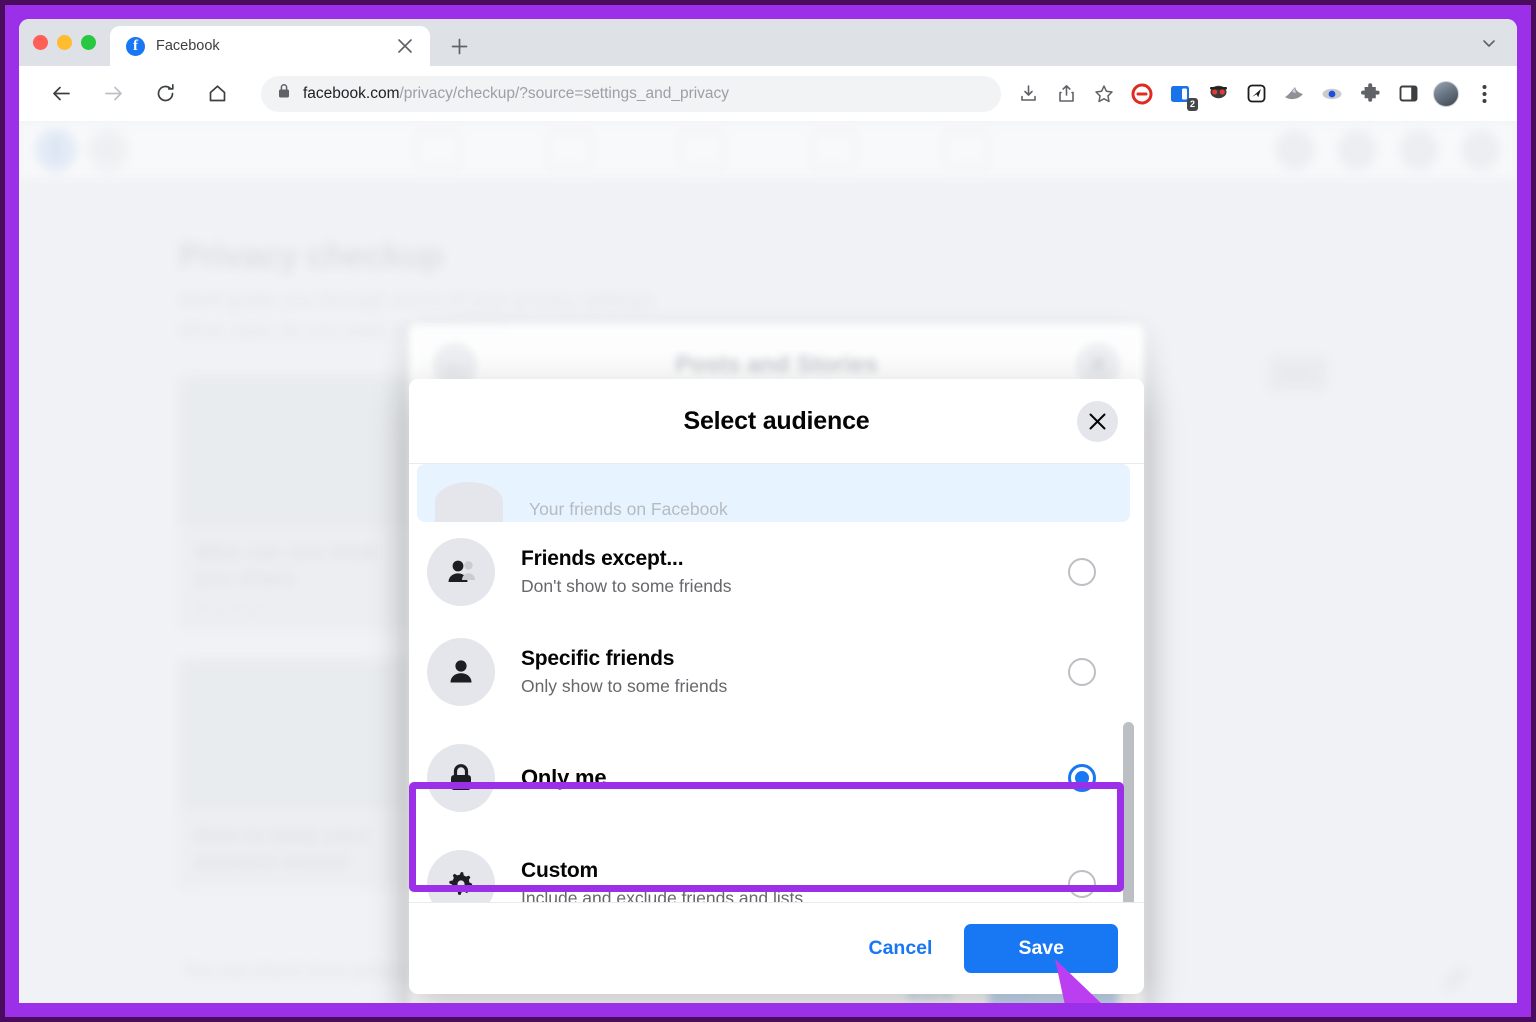 Image resolution: width=1536 pixels, height=1022 pixels. I want to click on dialog-header: Select audience, so click(776, 421).